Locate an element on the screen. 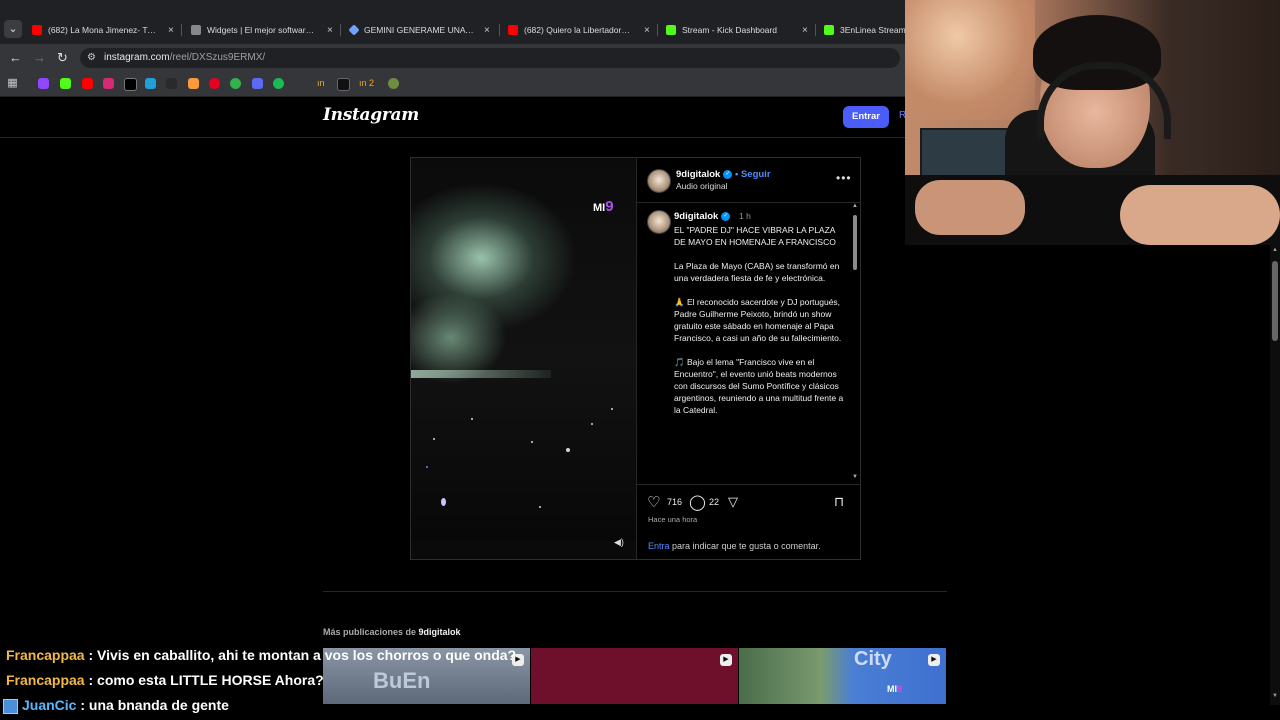 This screenshot has height=720, width=1280. volume-icon: ◀) is located at coordinates (619, 542).